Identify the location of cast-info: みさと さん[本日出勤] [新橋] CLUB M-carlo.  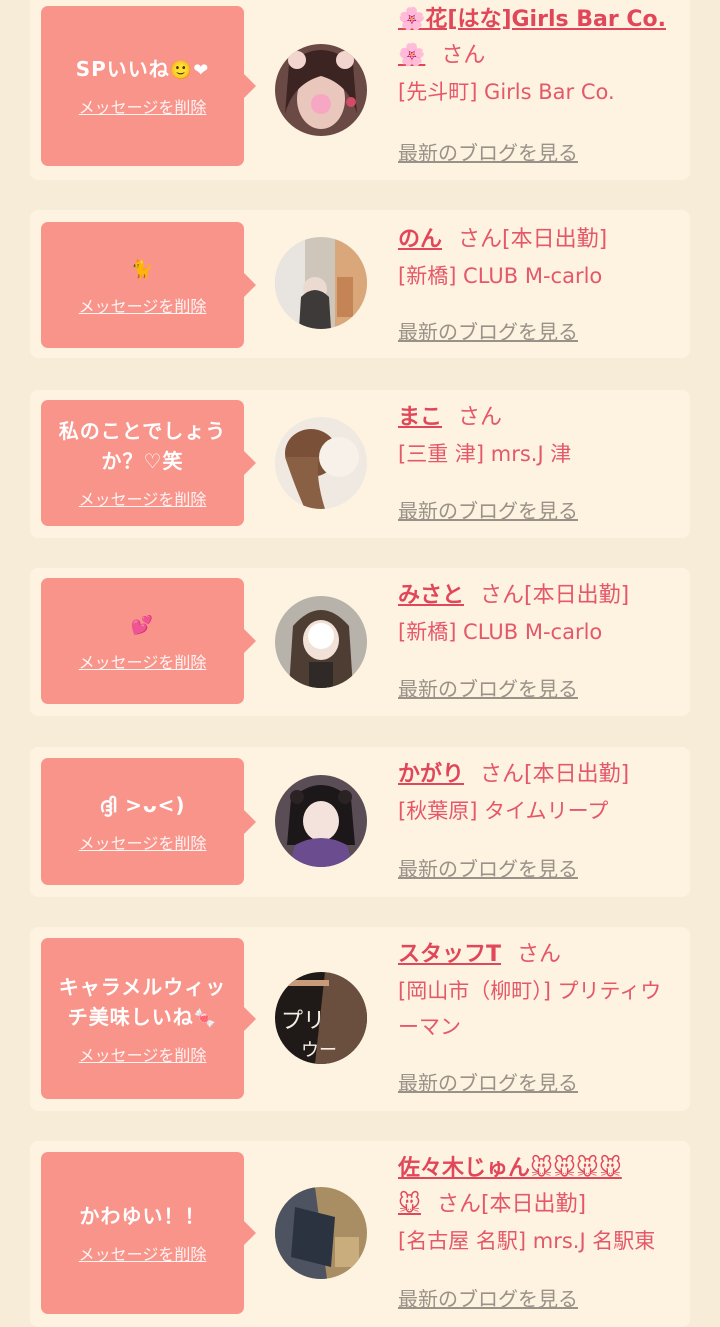
(540, 614).